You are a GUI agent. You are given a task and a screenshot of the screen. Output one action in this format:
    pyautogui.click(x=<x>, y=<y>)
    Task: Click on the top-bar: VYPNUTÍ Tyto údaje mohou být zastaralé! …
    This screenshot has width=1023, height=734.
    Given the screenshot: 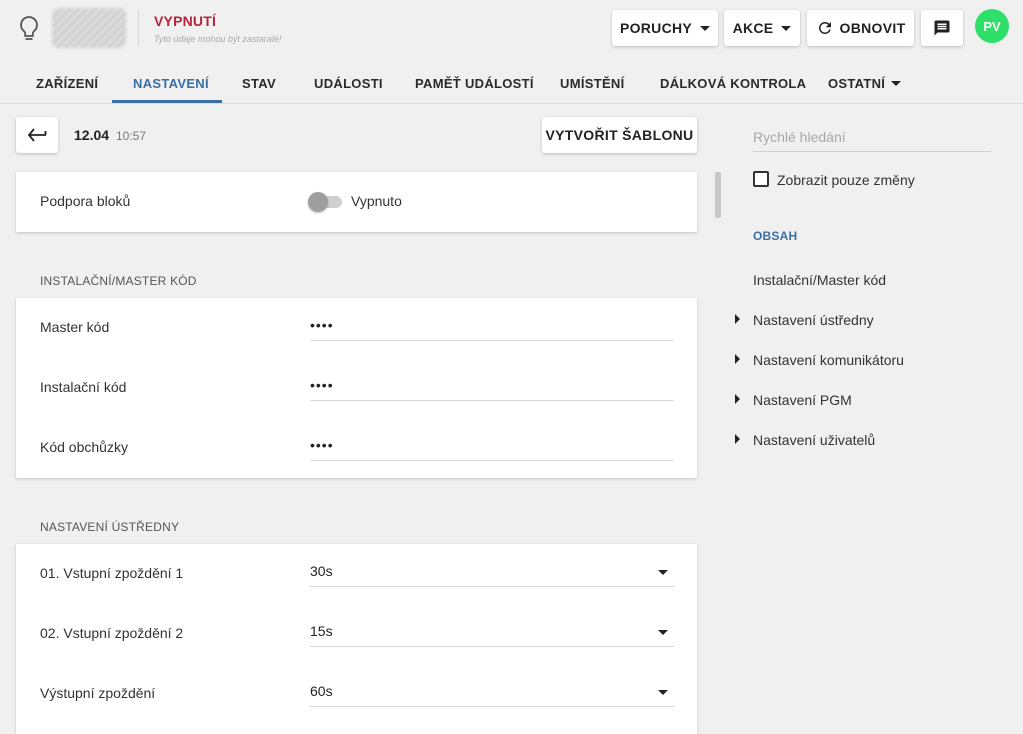 What is the action you would take?
    pyautogui.click(x=511, y=30)
    